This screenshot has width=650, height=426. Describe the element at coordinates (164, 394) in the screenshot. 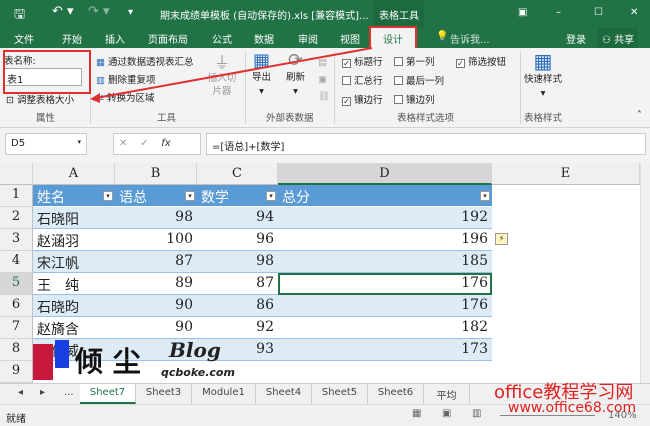

I see `sheet-tab: Sheet3` at that location.